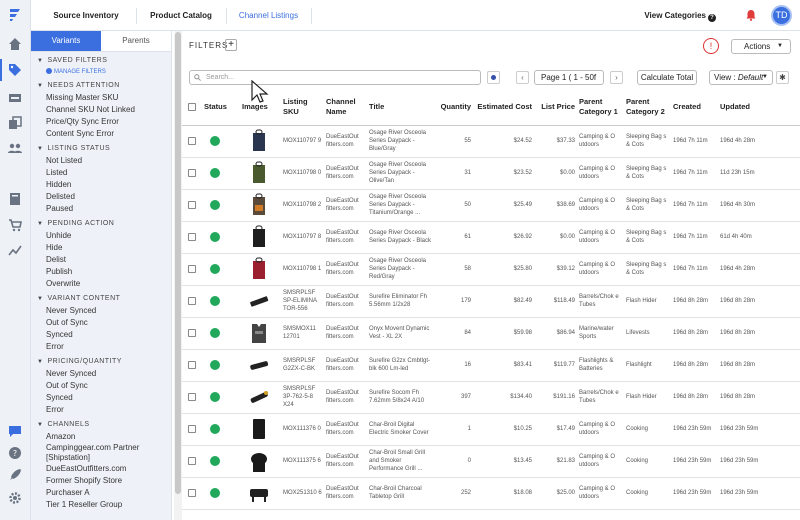  What do you see at coordinates (181, 15) in the screenshot?
I see `tab-product-catalog: Product Catalog` at bounding box center [181, 15].